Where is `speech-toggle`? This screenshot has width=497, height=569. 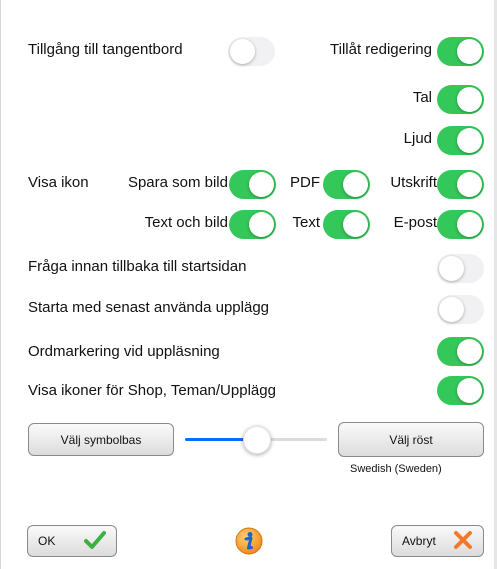
speech-toggle is located at coordinates (460, 99).